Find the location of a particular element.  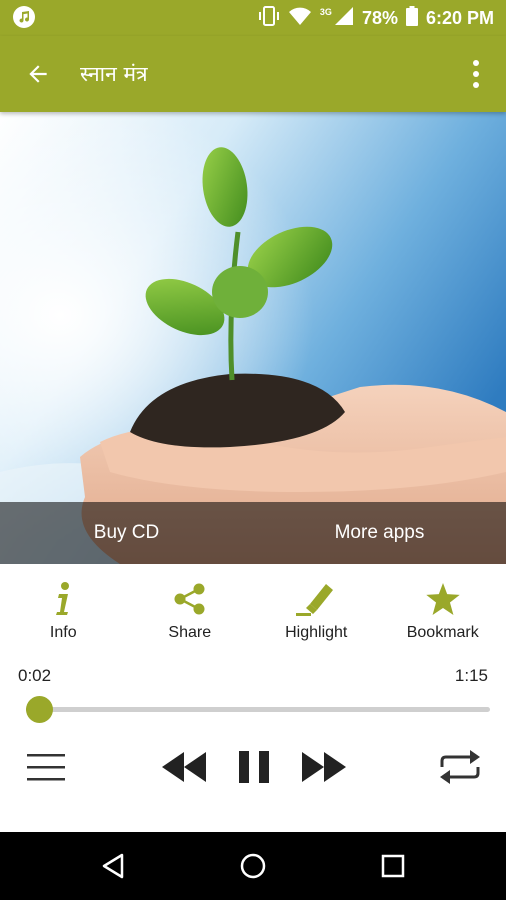

nav-back-icon is located at coordinates (113, 866).